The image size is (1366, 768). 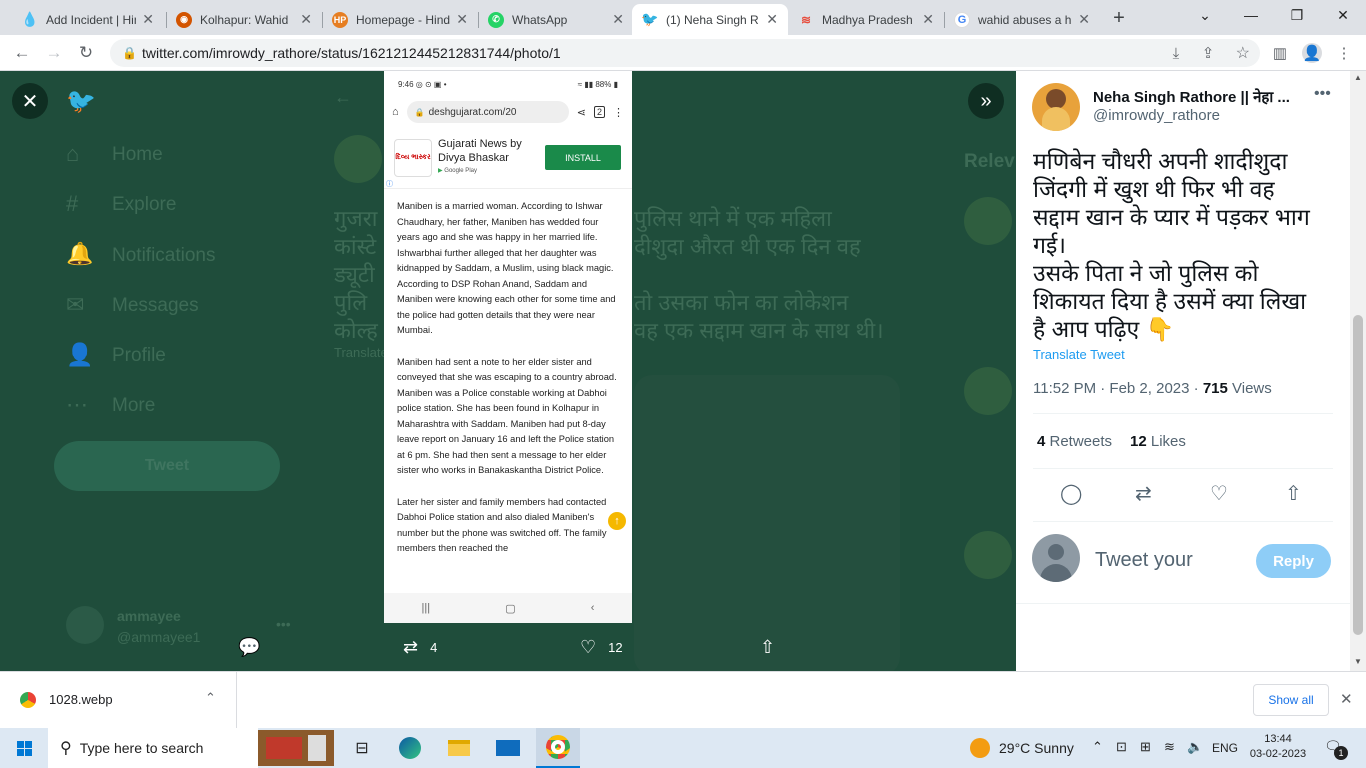 I want to click on ad-choices-icon: ⓘ, so click(x=389, y=184).